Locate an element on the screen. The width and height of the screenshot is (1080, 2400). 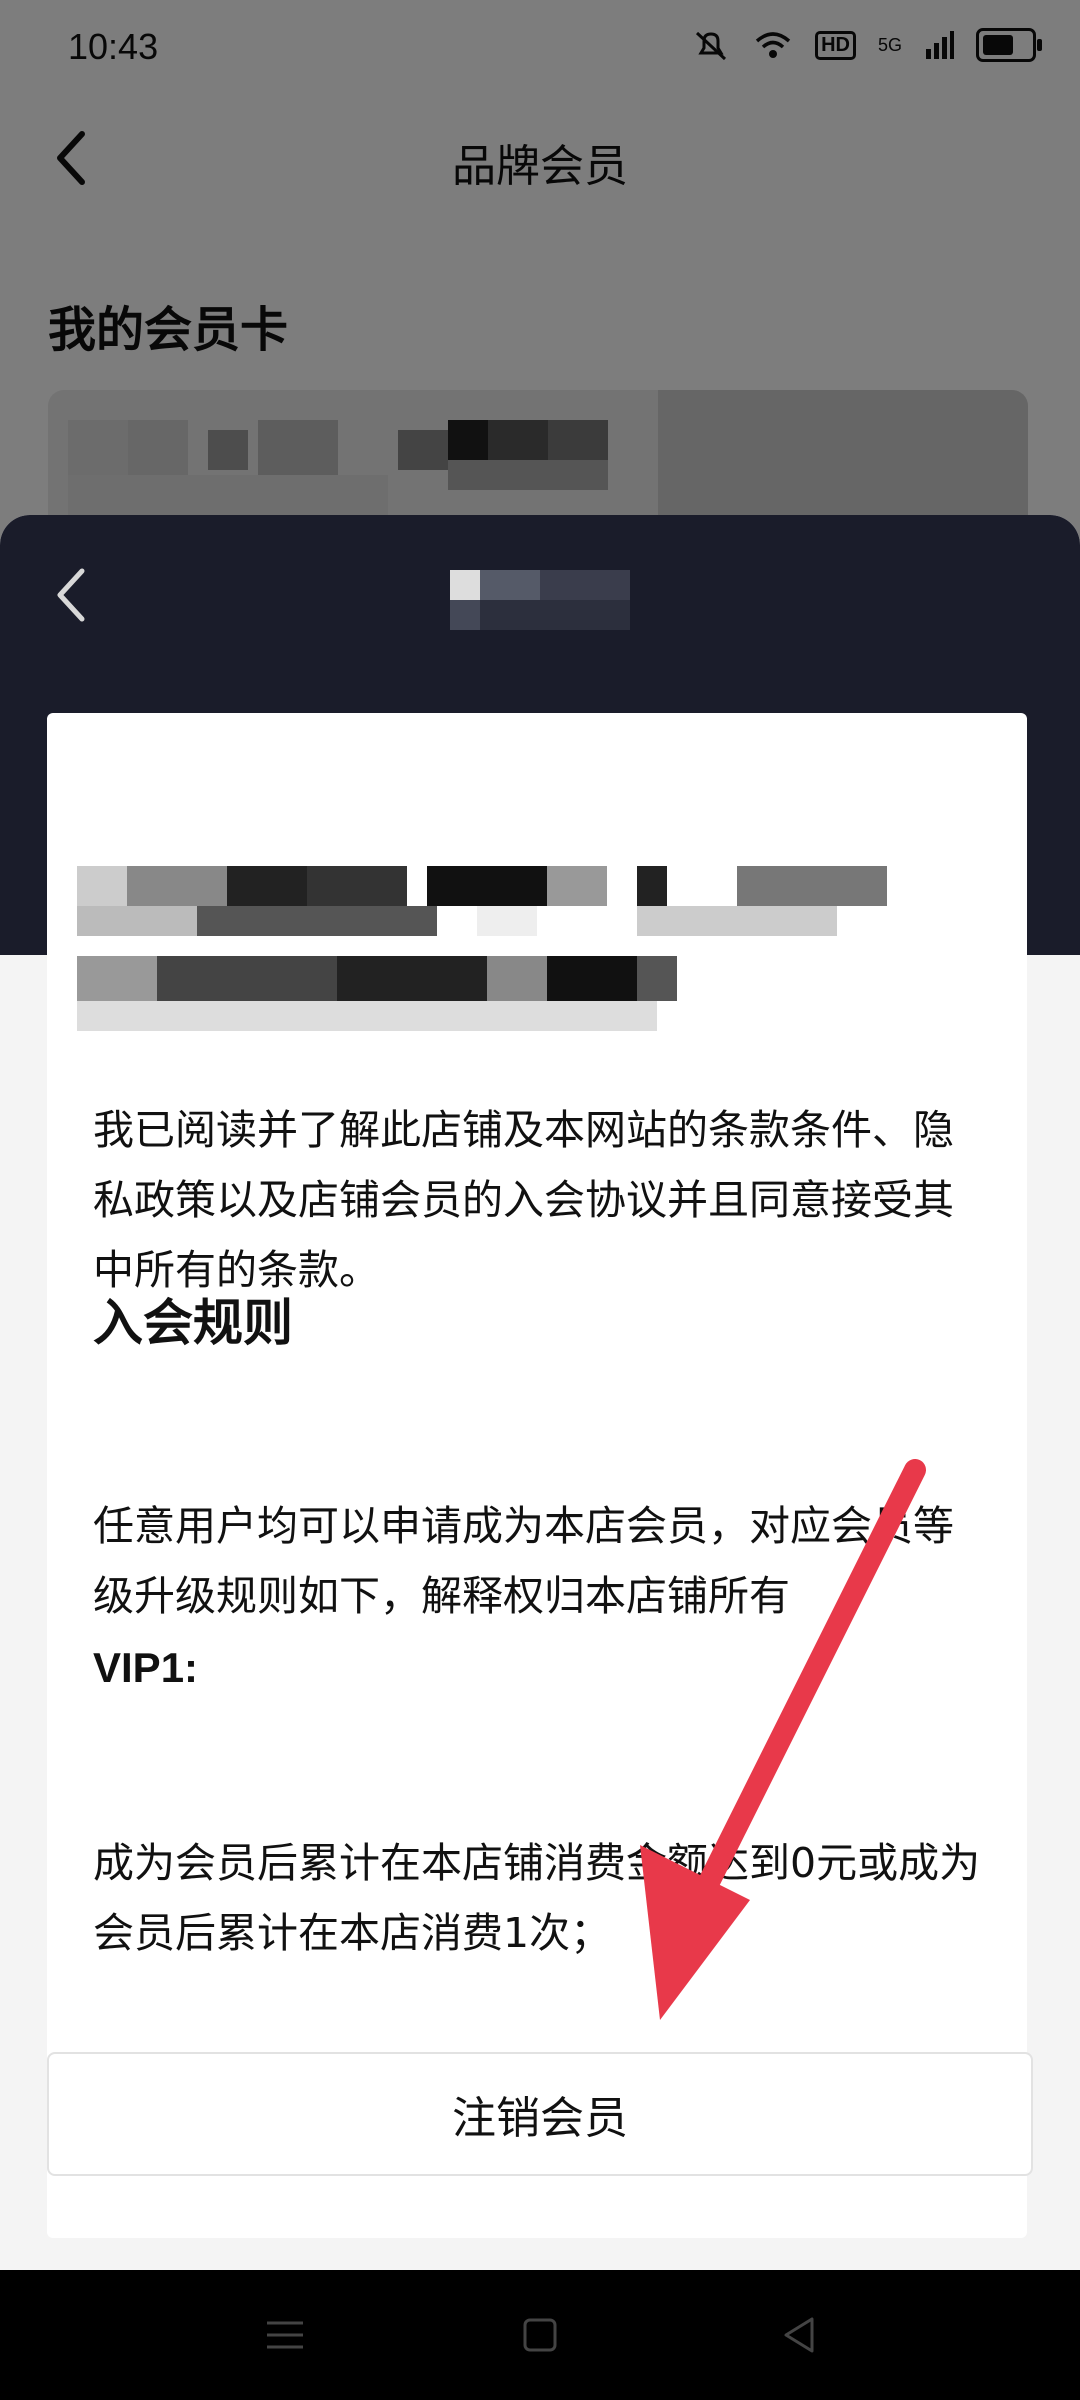
cancel-membership-button: 注销会员 is located at coordinates (540, 2114).